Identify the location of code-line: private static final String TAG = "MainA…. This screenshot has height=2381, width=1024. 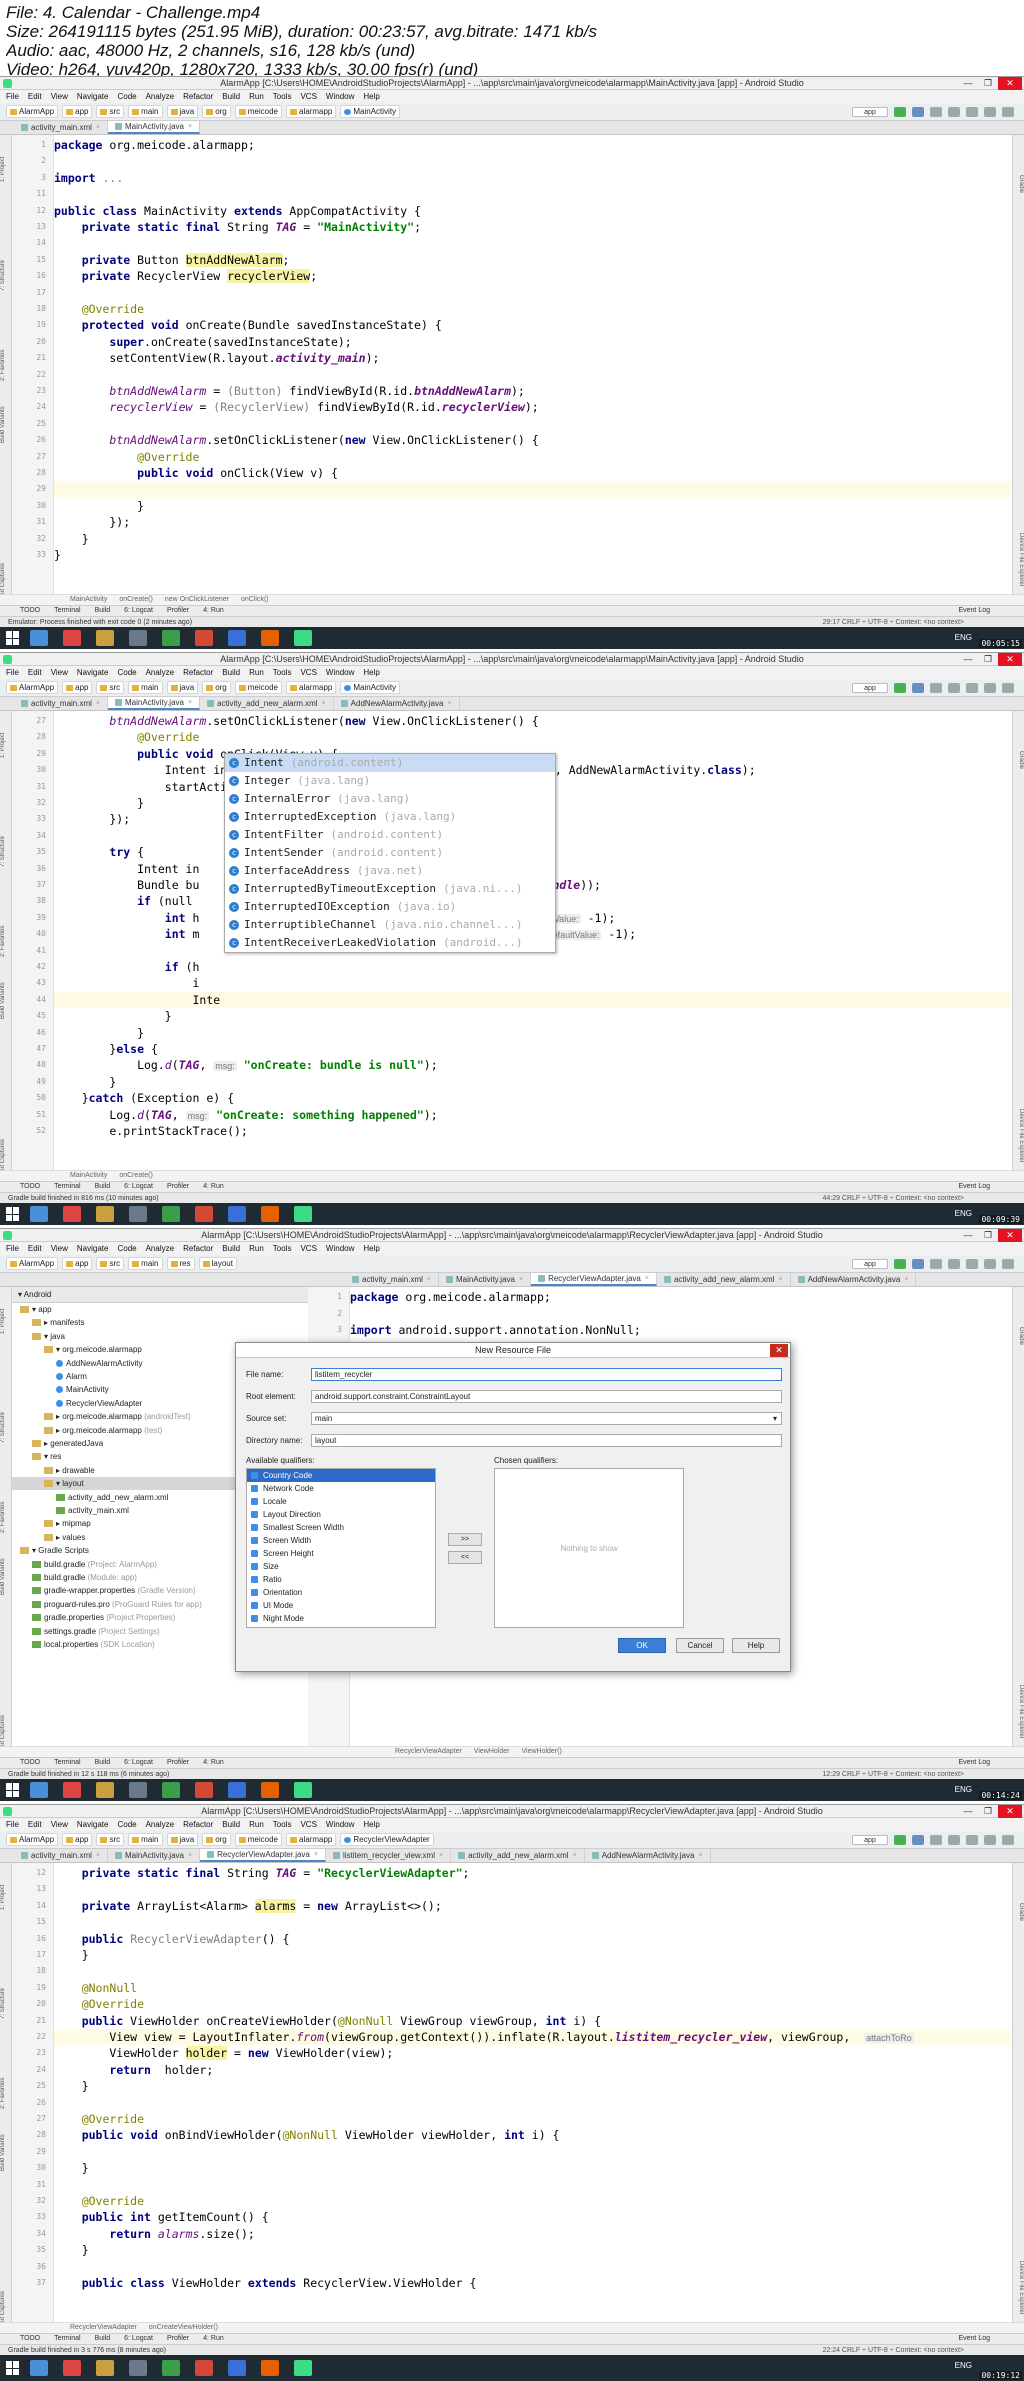
(532, 227).